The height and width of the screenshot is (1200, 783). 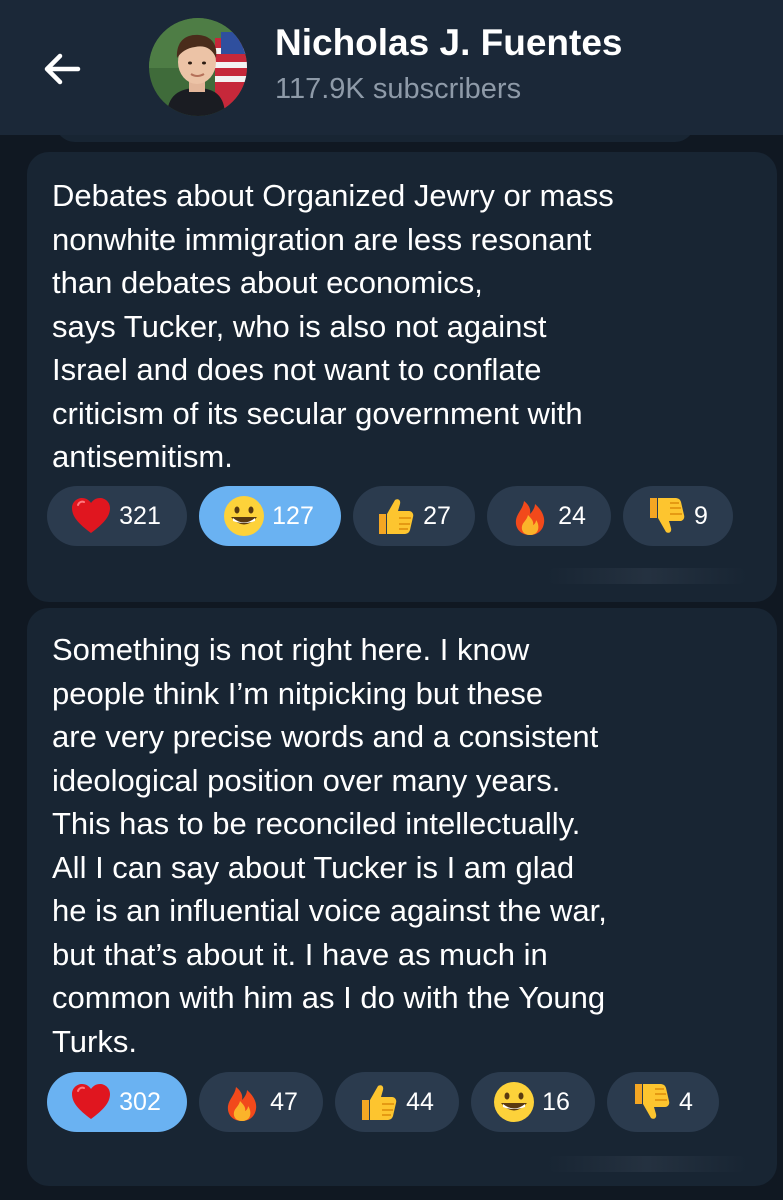 What do you see at coordinates (701, 515) in the screenshot?
I see `reaction-count: 9` at bounding box center [701, 515].